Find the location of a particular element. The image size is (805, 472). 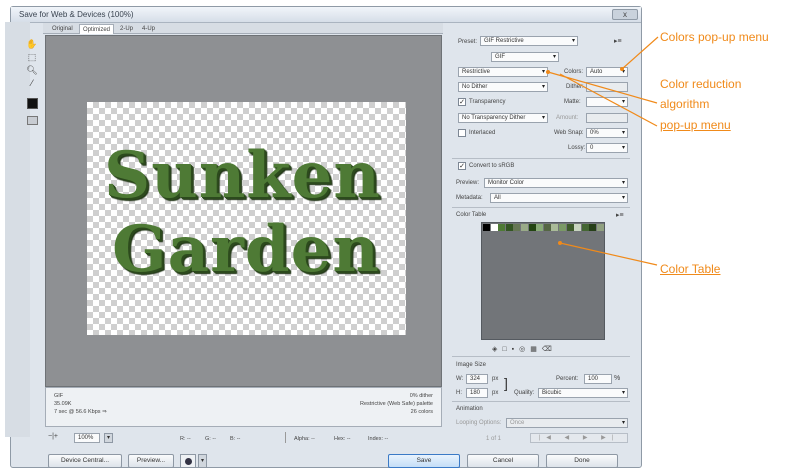

color-table-leader is located at coordinates (608, 254).